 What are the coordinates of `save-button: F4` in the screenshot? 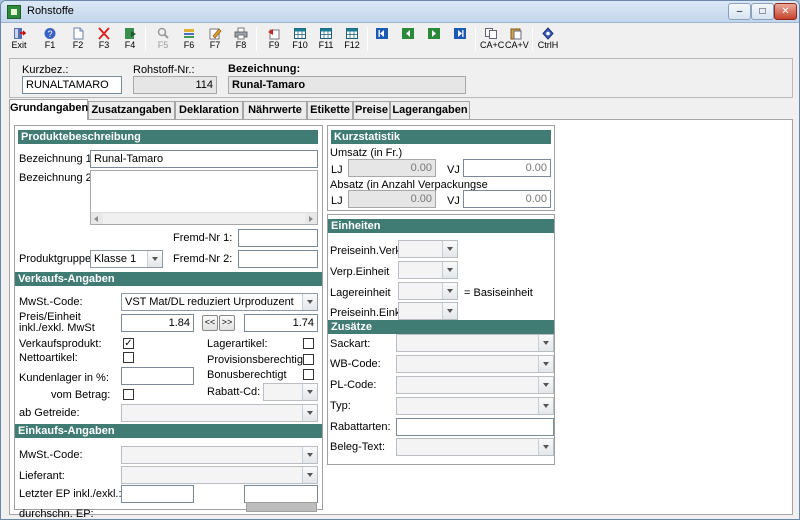 It's located at (130, 38).